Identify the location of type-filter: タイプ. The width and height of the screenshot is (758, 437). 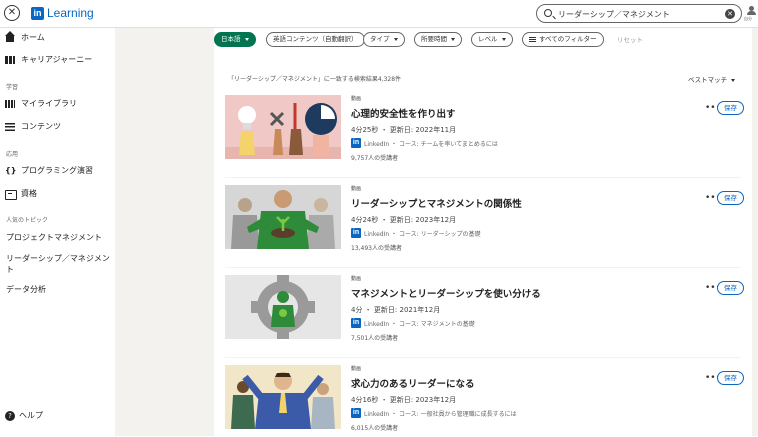
(384, 39).